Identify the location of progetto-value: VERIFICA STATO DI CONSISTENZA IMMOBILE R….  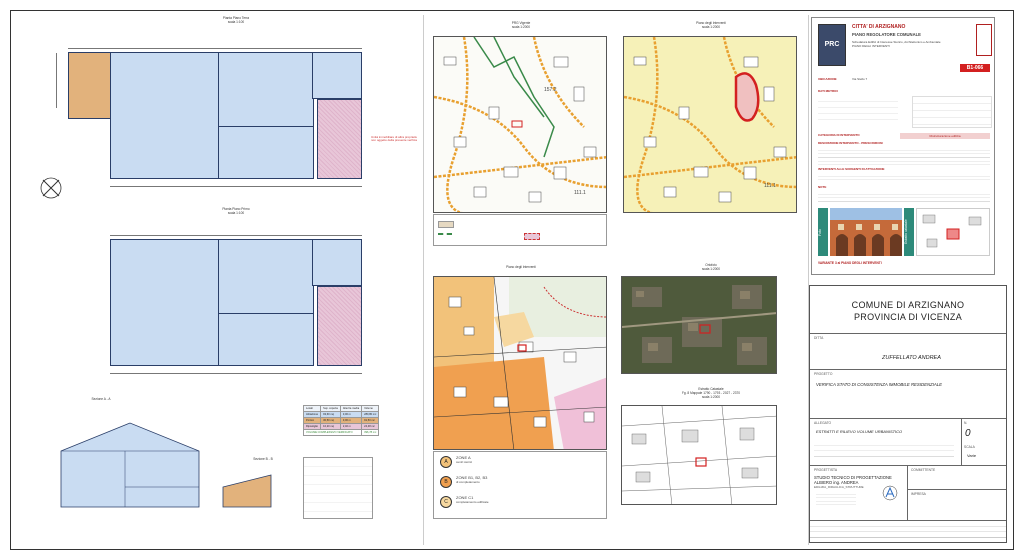
(879, 384).